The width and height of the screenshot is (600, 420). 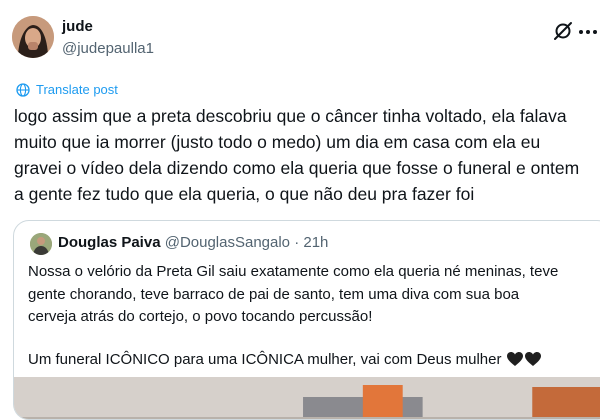 I want to click on quoted-tweet-header: Douglas Paiva @DouglasSangalo · 21h, so click(x=193, y=242).